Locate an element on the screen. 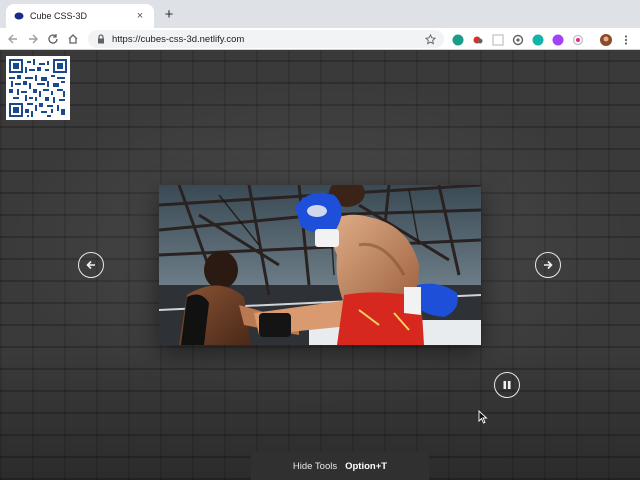  reload-icon is located at coordinates (53, 39).